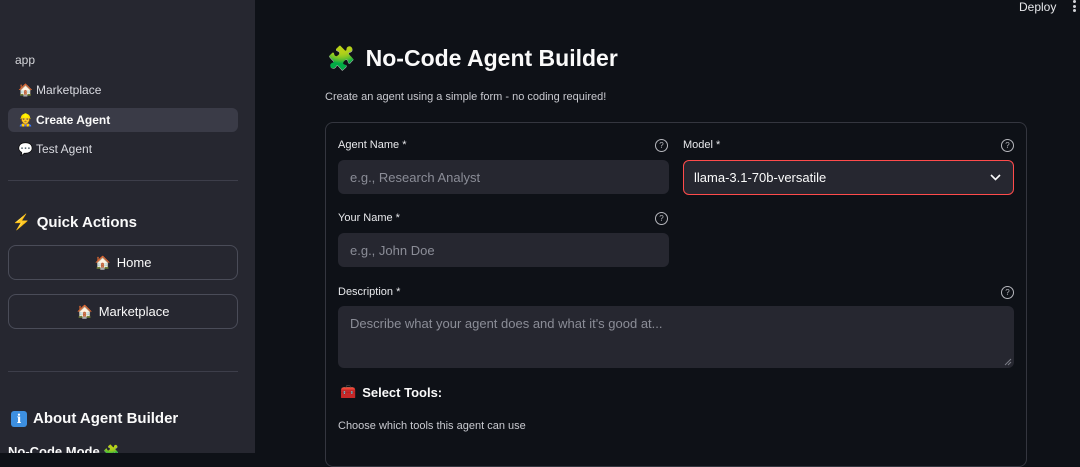  I want to click on quick-actions-heading: ⚡ Quick Actions, so click(74, 222).